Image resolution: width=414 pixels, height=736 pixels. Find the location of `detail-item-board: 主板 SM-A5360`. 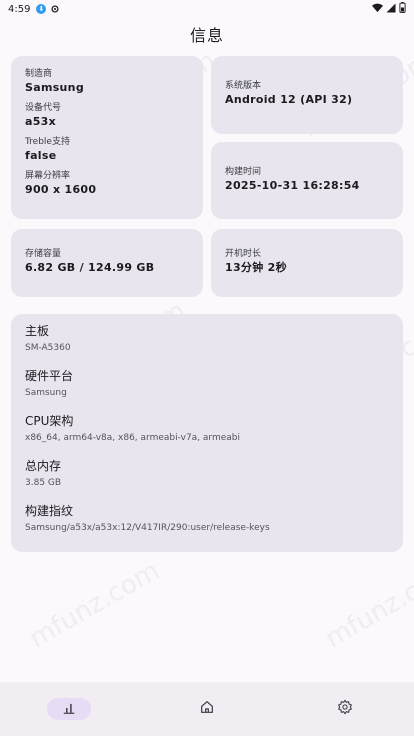

detail-item-board: 主板 SM-A5360 is located at coordinates (207, 338).